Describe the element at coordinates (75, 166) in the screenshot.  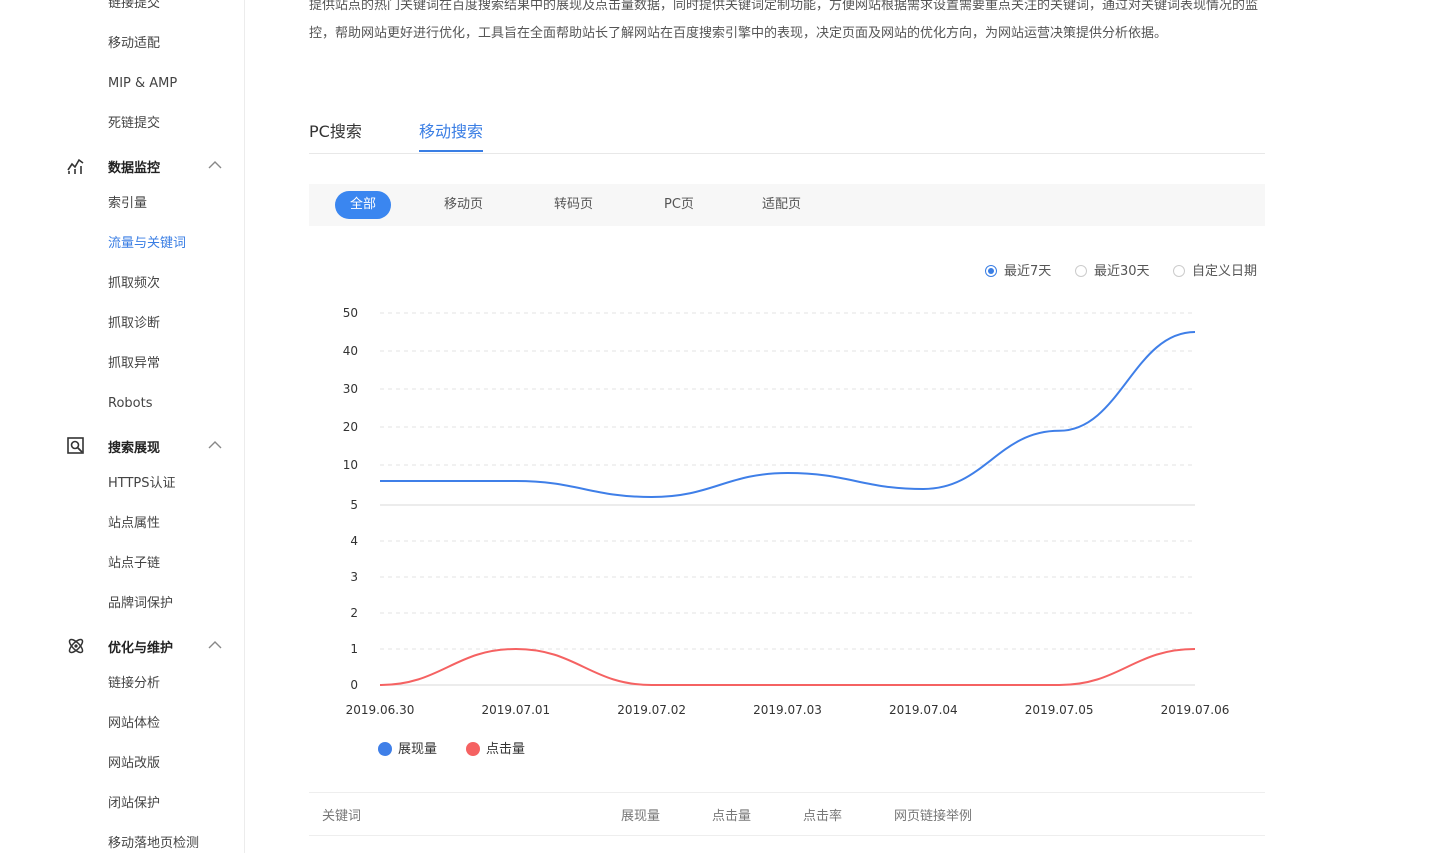
I see `chart-icon` at that location.